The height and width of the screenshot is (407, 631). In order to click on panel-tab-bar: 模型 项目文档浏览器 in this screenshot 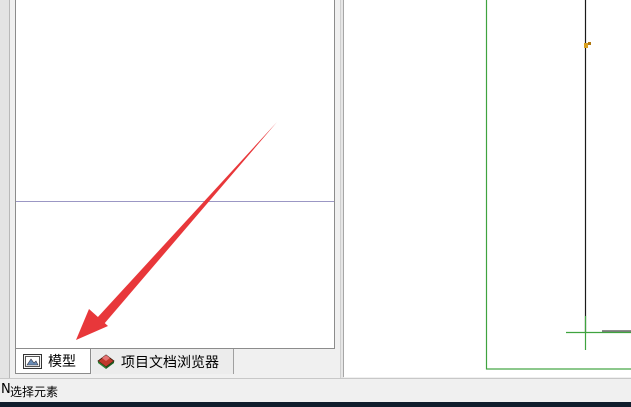, I will do `click(175, 362)`.